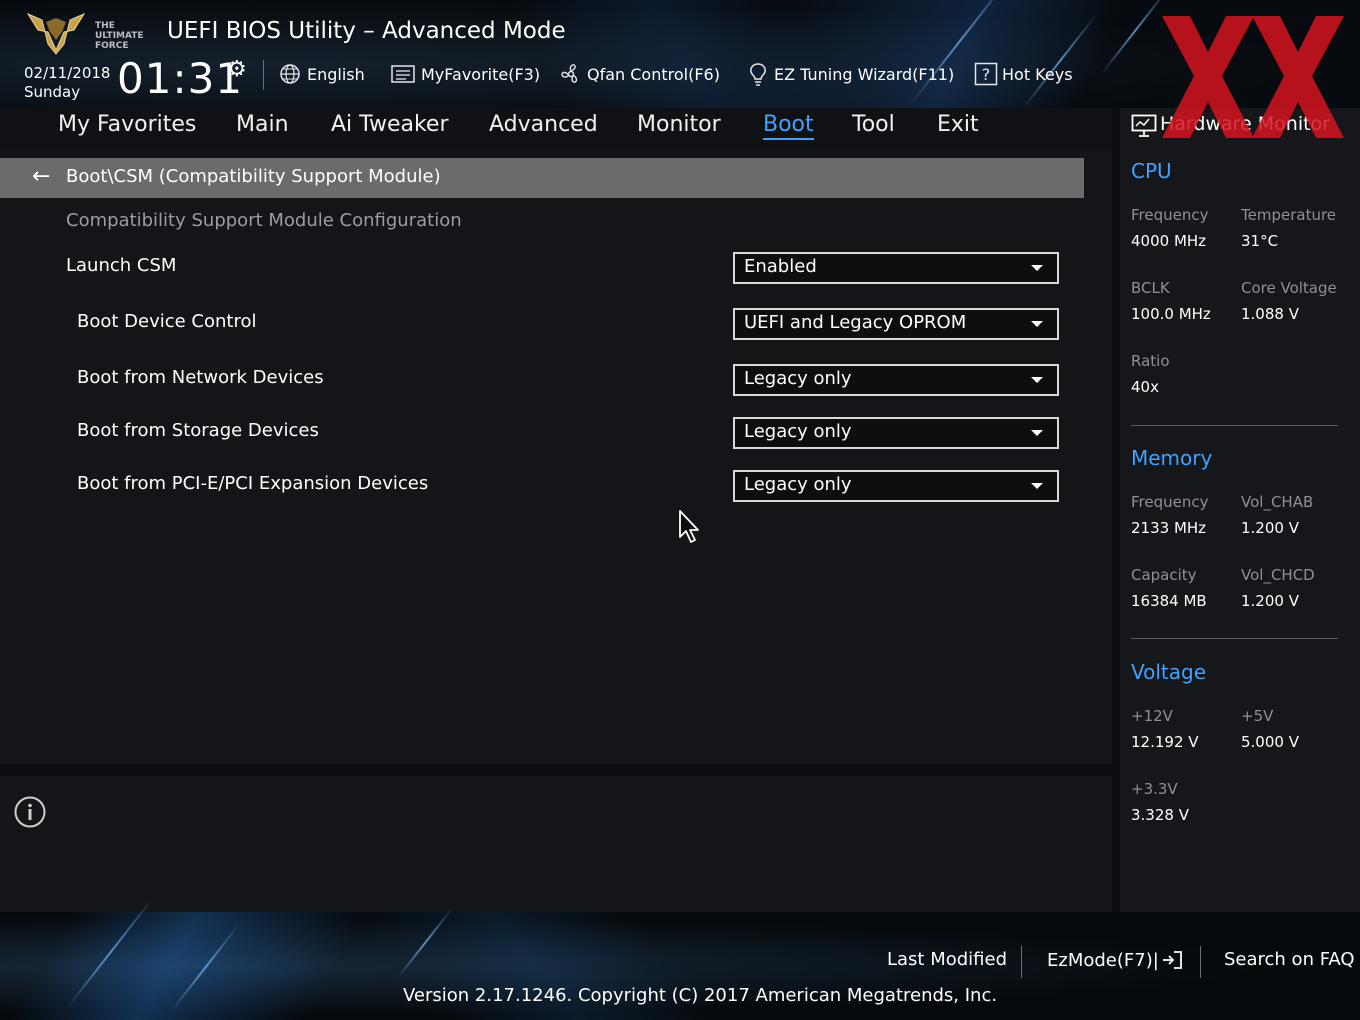  What do you see at coordinates (1154, 789) in the screenshot?
I see `v33-label: +3.3V` at bounding box center [1154, 789].